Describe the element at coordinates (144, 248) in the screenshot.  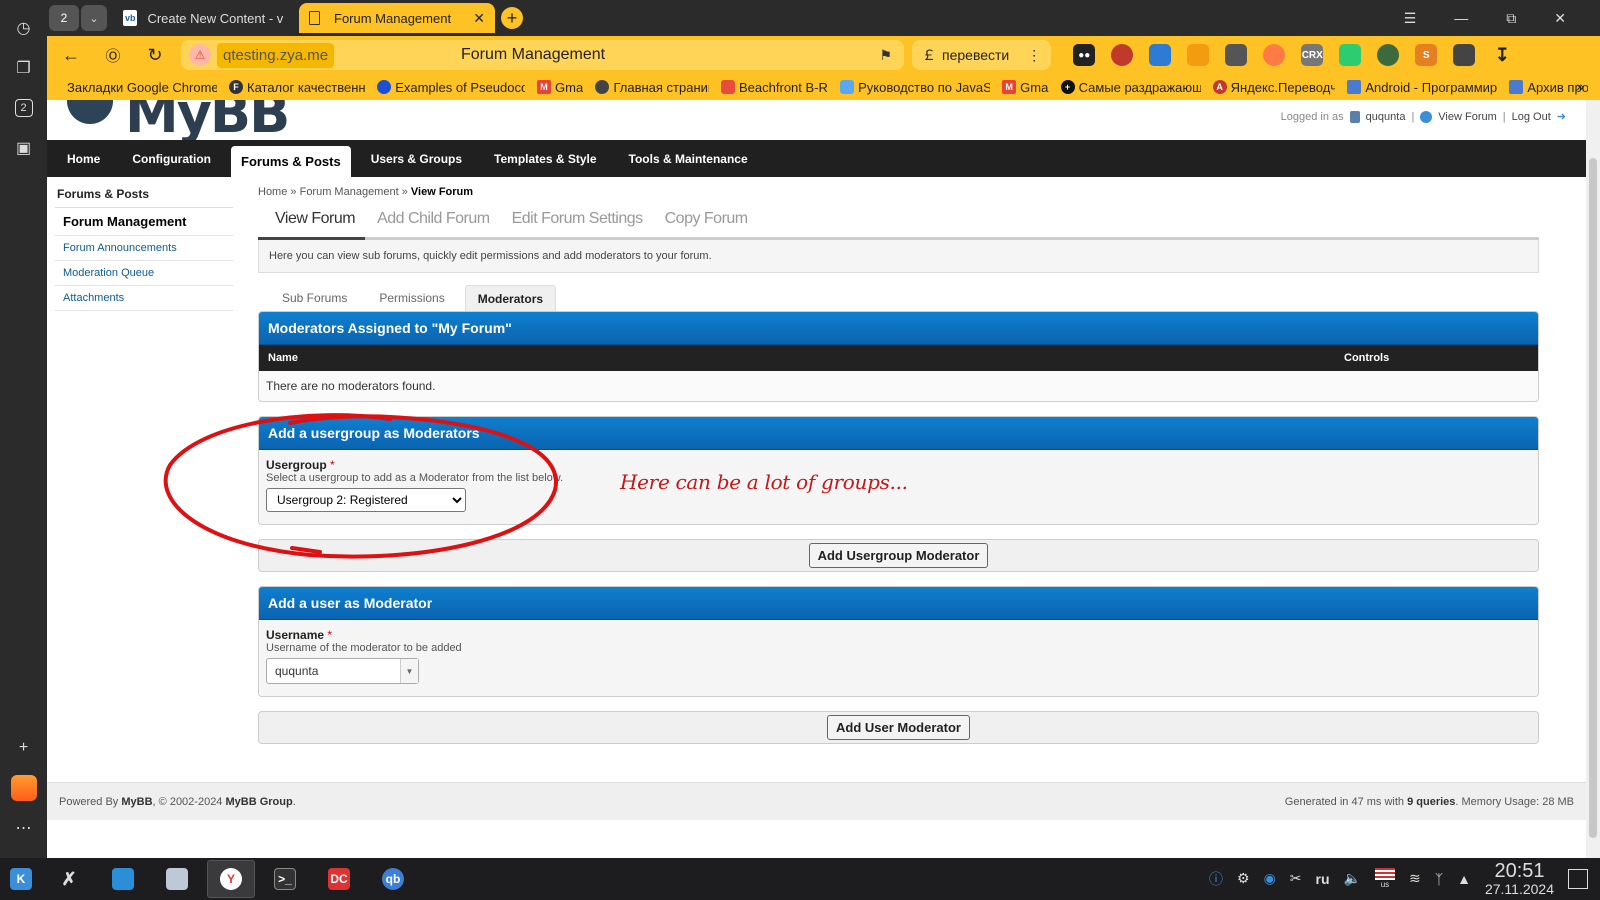
I see `menu-forum-announcements: Forum Announcements` at that location.